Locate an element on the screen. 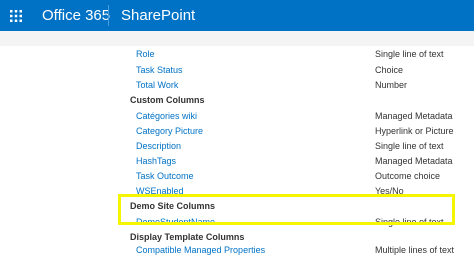 The image size is (474, 258). list-item: Role Single line of text is located at coordinates (237, 54).